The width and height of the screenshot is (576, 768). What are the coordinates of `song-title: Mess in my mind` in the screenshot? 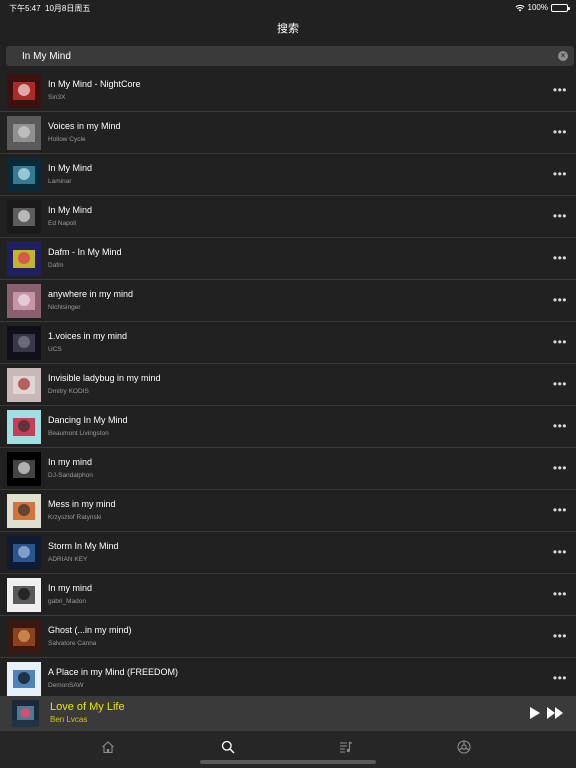 It's located at (82, 504).